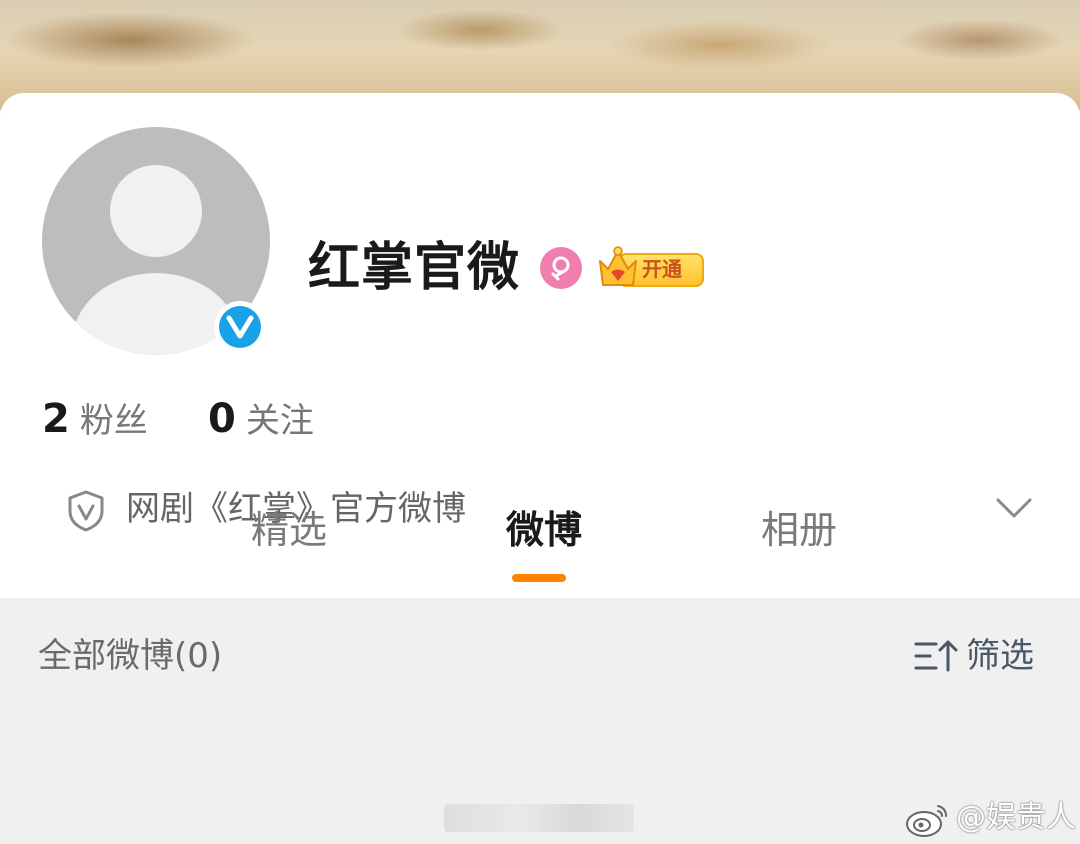 This screenshot has width=1080, height=844. I want to click on verified-v-icon, so click(240, 327).